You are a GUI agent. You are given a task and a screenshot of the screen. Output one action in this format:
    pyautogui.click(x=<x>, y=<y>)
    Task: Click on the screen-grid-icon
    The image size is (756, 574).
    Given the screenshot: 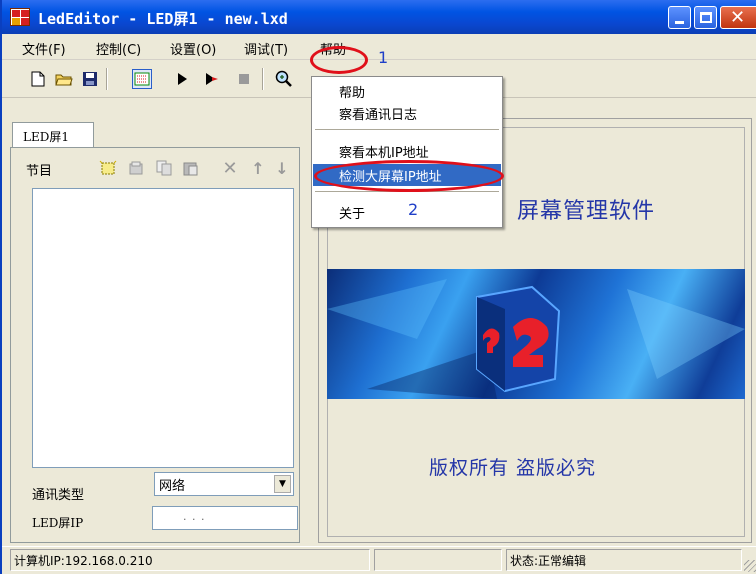 What is the action you would take?
    pyautogui.click(x=142, y=79)
    